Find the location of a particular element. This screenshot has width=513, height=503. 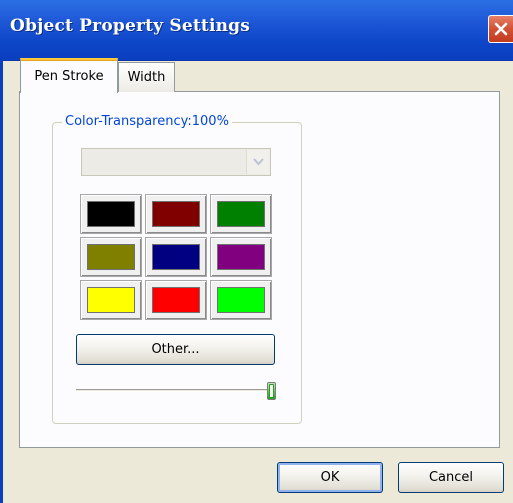

tab-width: Width is located at coordinates (146, 77).